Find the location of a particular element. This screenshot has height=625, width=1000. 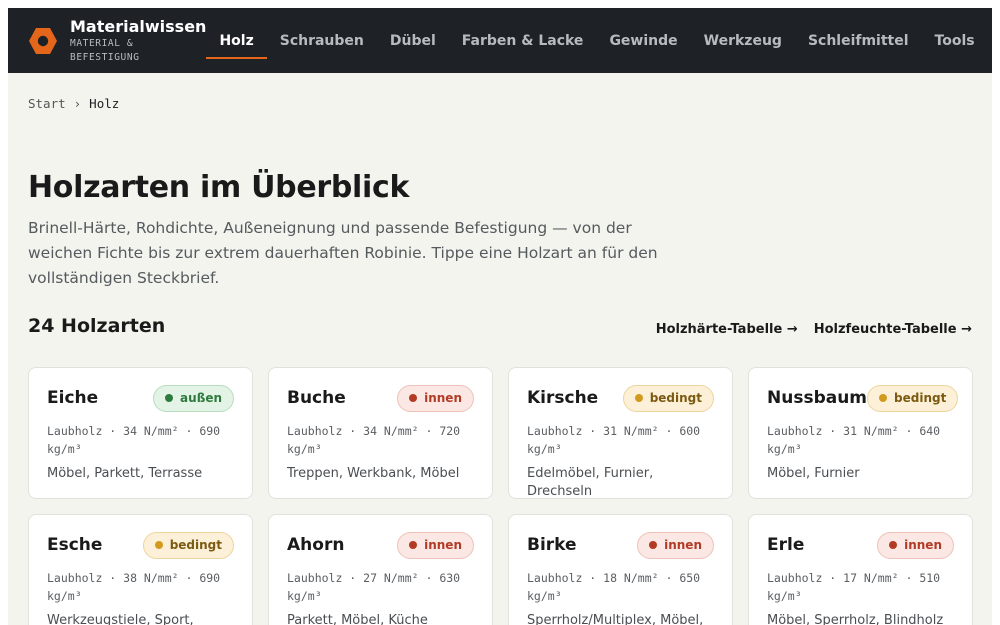

card-uses: Parkett, Möbel, Küche is located at coordinates (357, 619).